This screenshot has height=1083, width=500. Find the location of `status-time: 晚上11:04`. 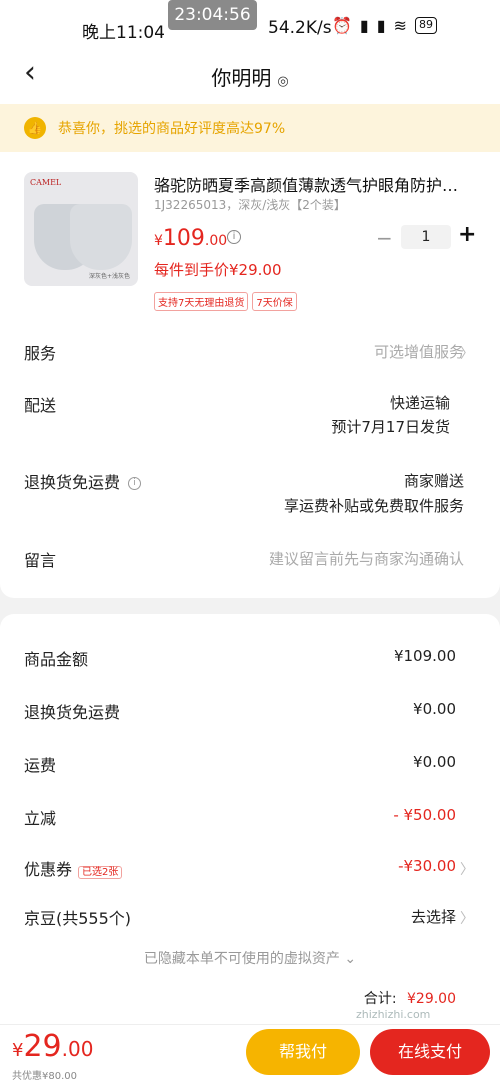

status-time: 晚上11:04 is located at coordinates (123, 33).